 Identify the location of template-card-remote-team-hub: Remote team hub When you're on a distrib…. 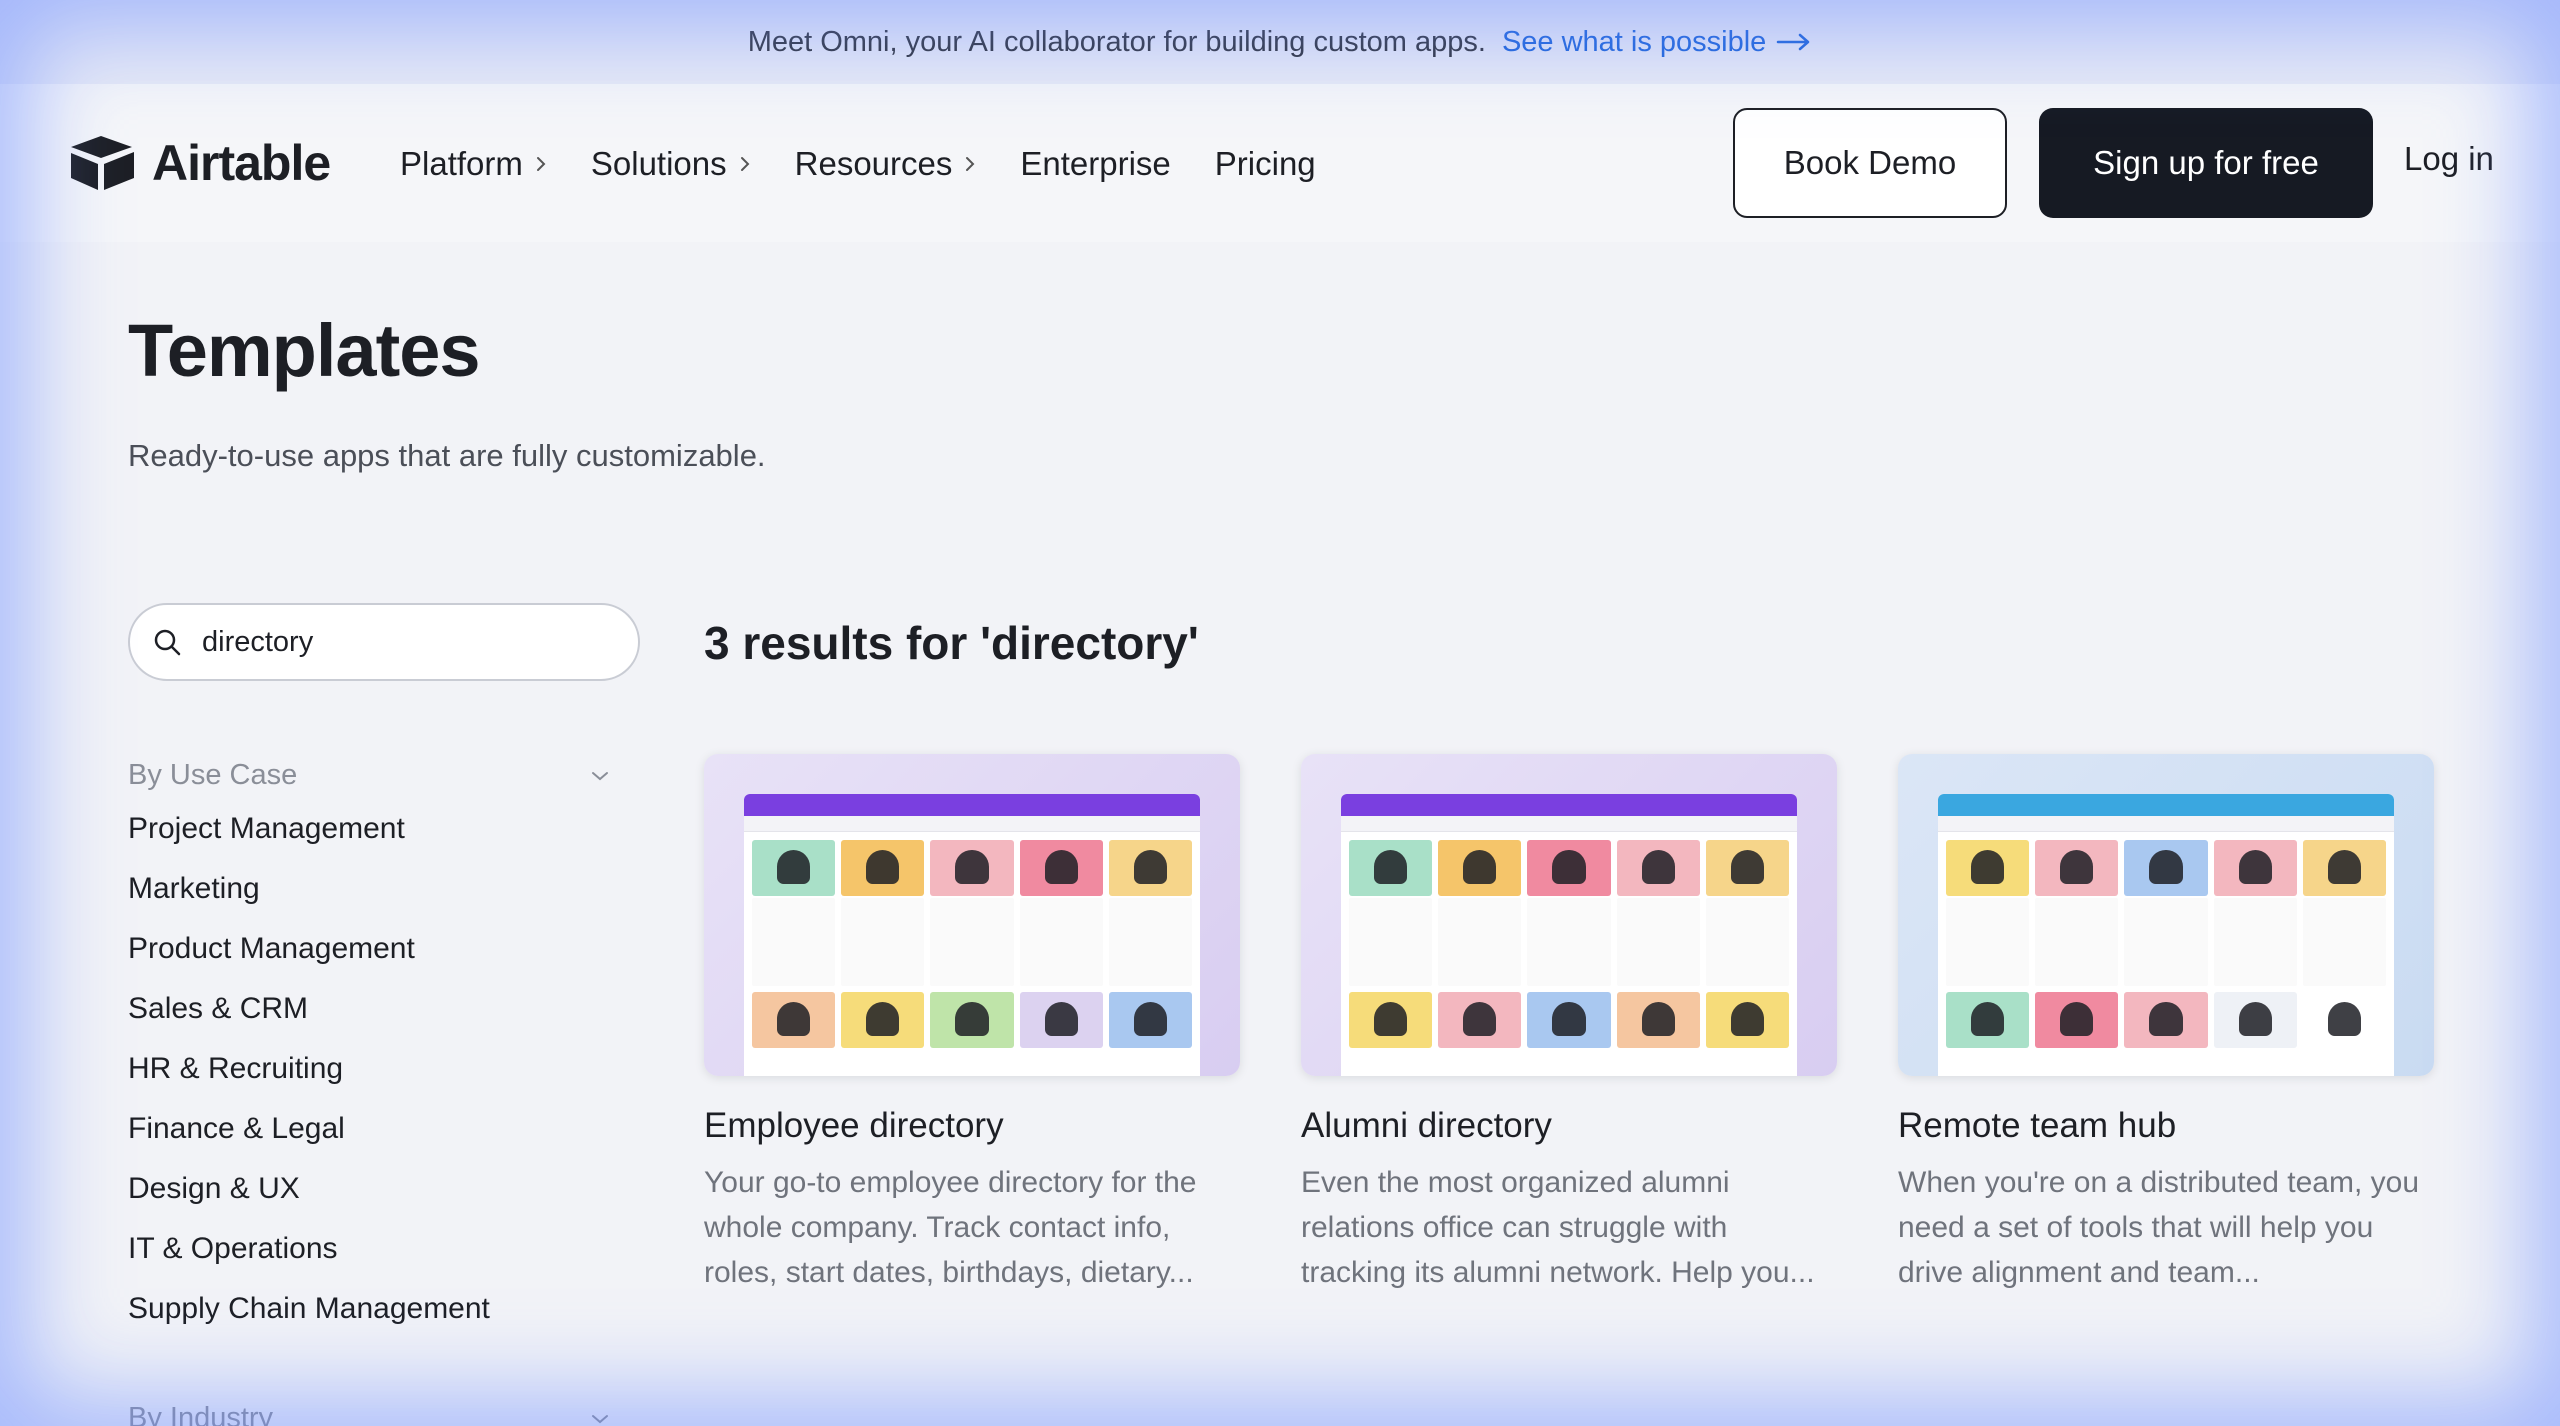
(2166, 1024).